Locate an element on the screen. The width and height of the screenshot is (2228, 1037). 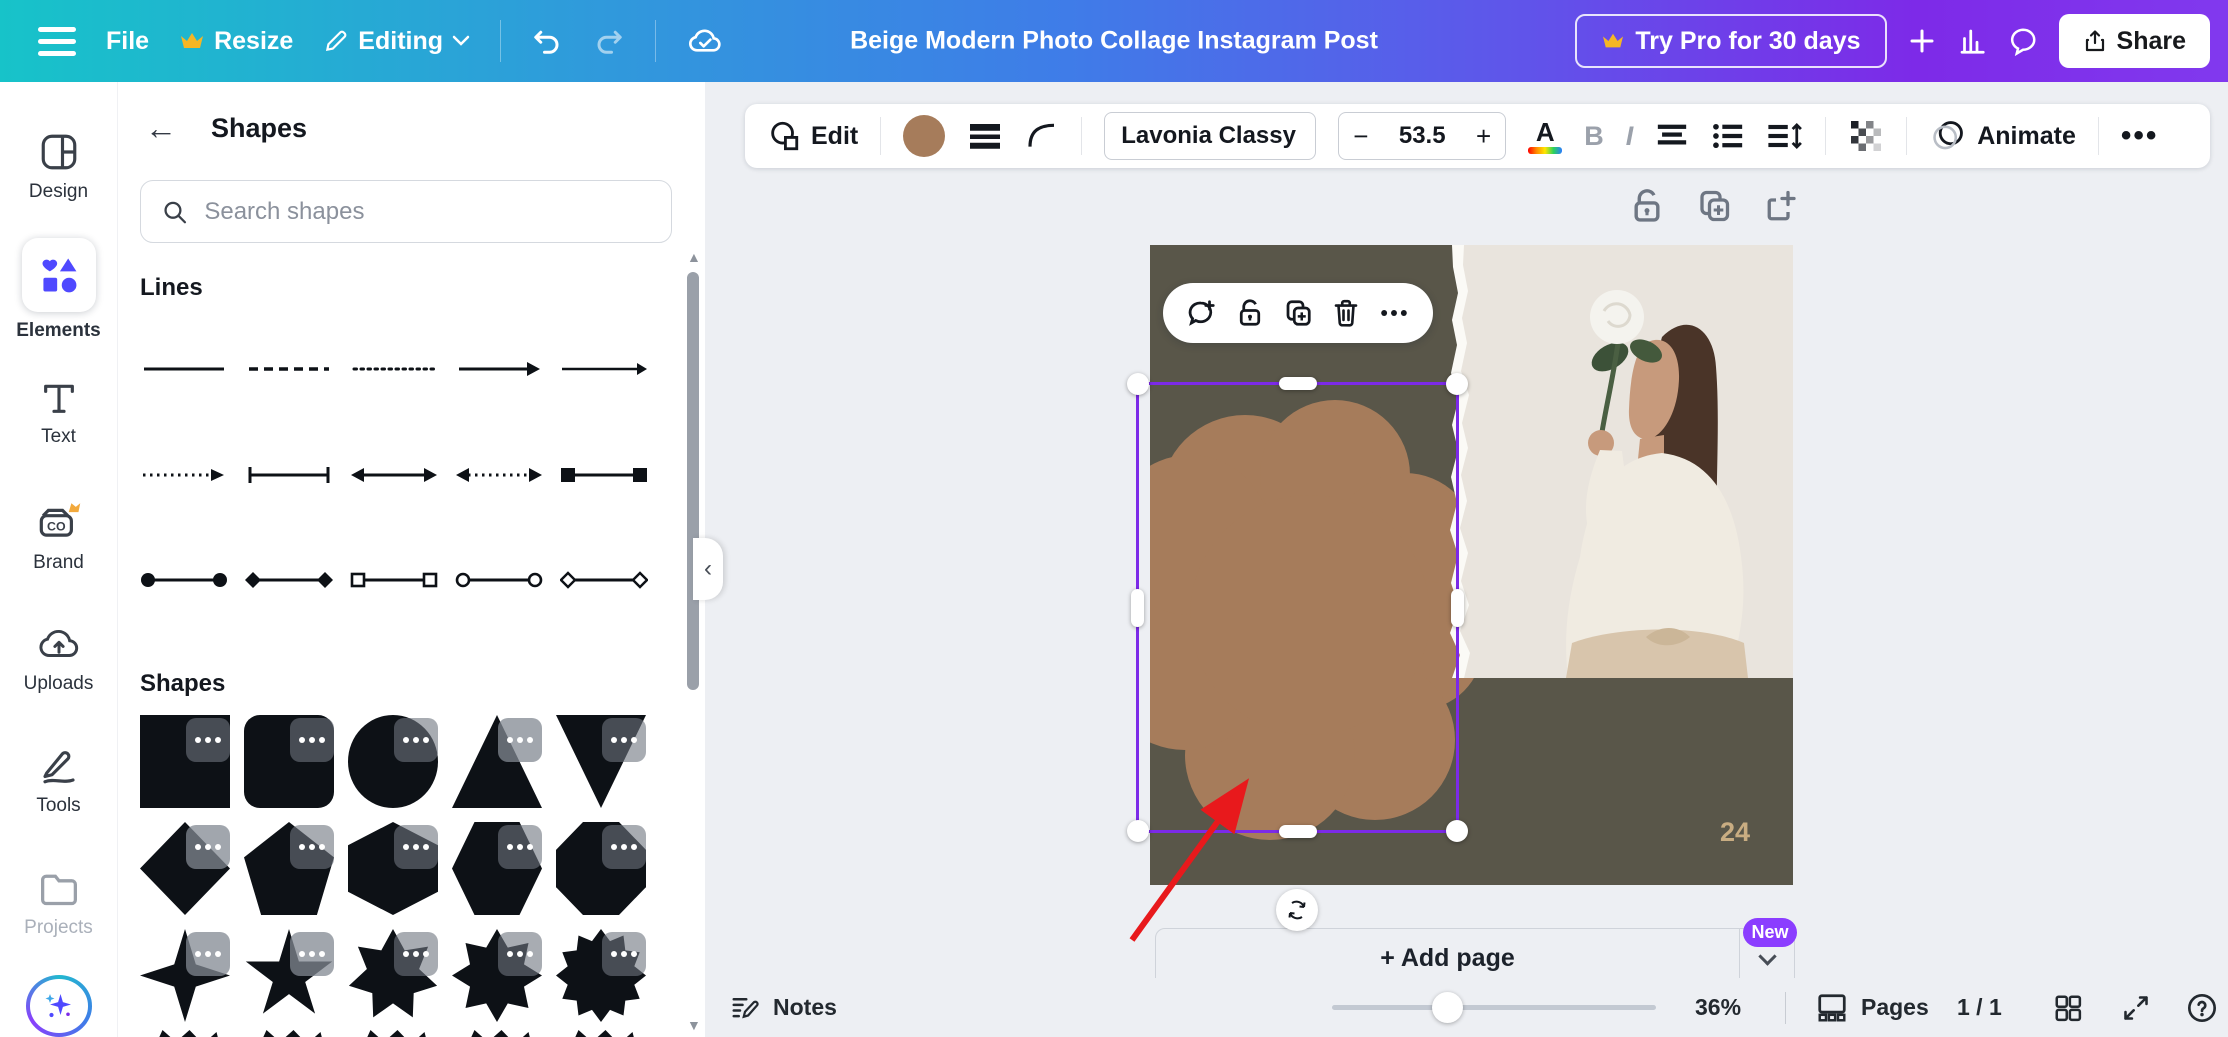
sidebar-item-design: Design is located at coordinates (58, 167).